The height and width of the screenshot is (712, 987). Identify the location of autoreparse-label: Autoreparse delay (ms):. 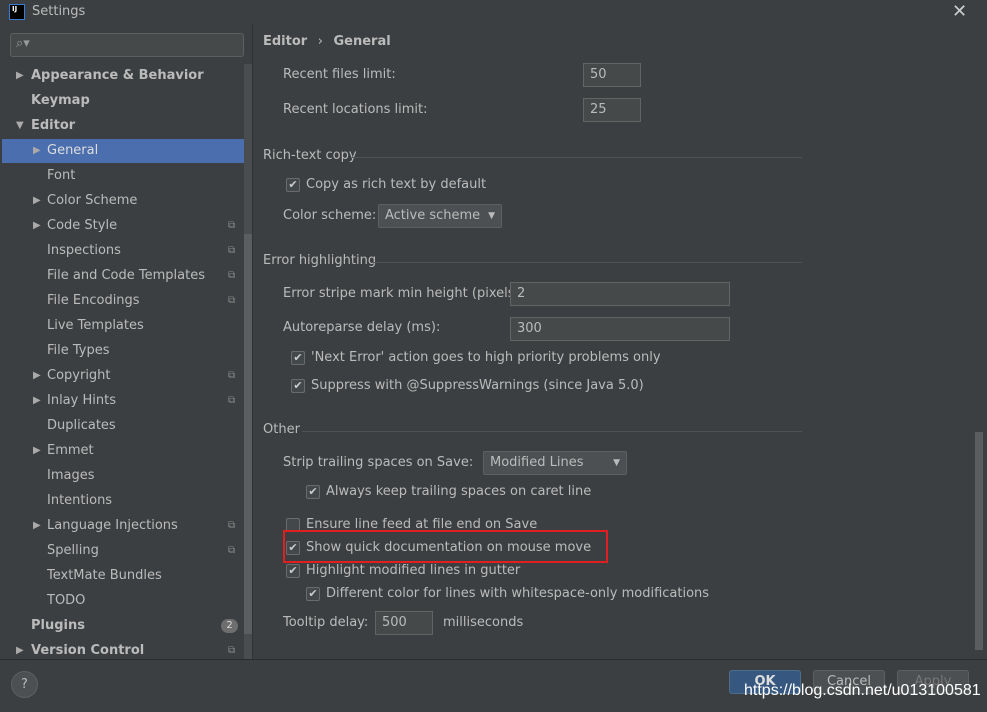
(362, 327).